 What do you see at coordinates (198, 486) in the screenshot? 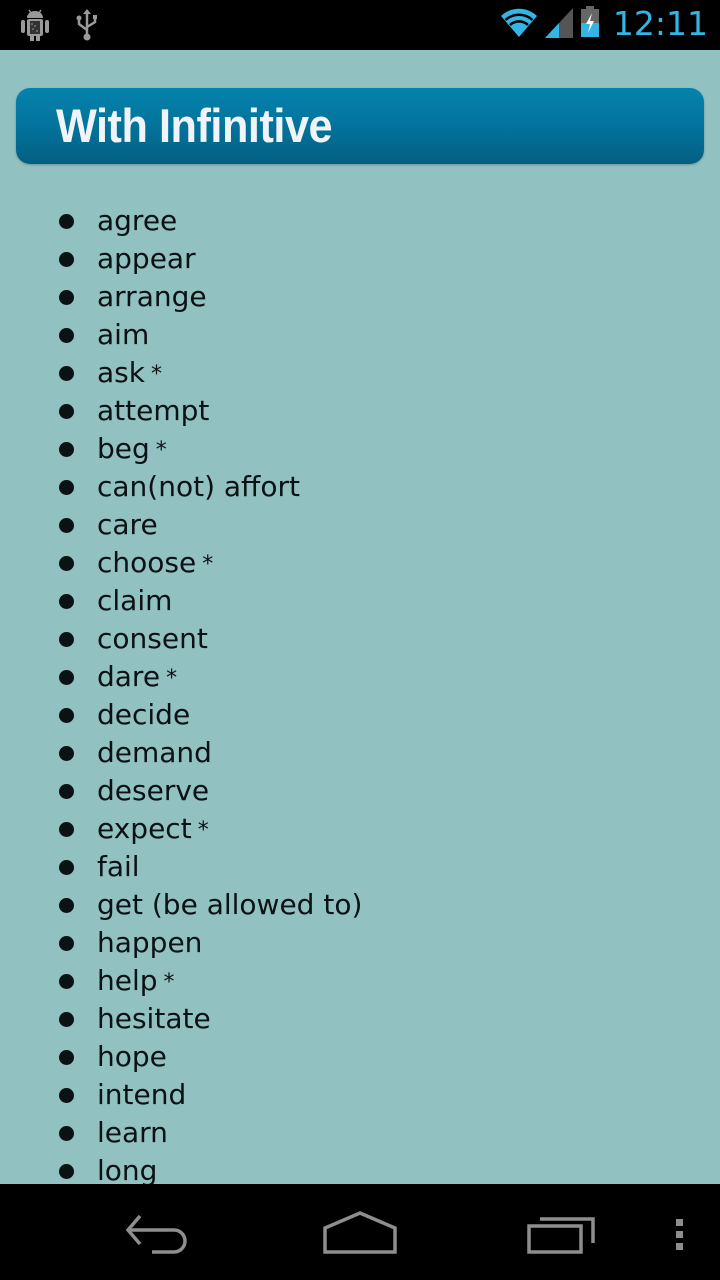
I see `verb-text: can(not) affort` at bounding box center [198, 486].